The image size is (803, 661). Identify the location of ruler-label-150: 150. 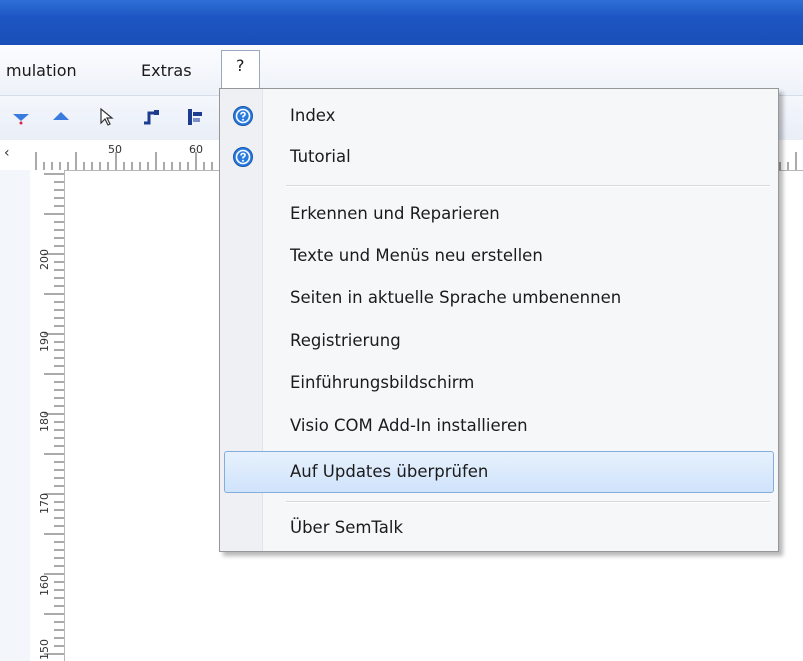
(44, 649).